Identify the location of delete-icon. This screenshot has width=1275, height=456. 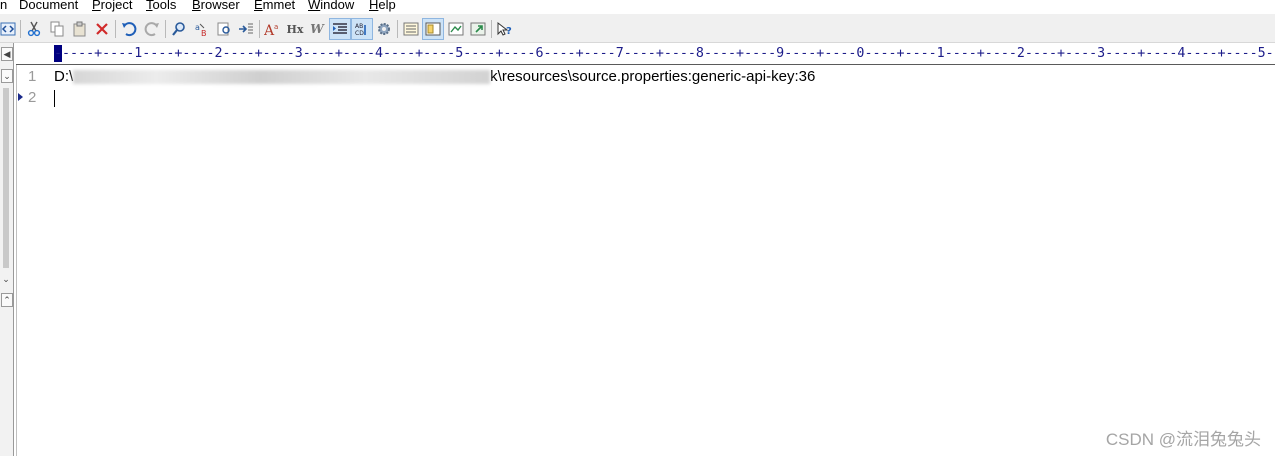
(102, 29).